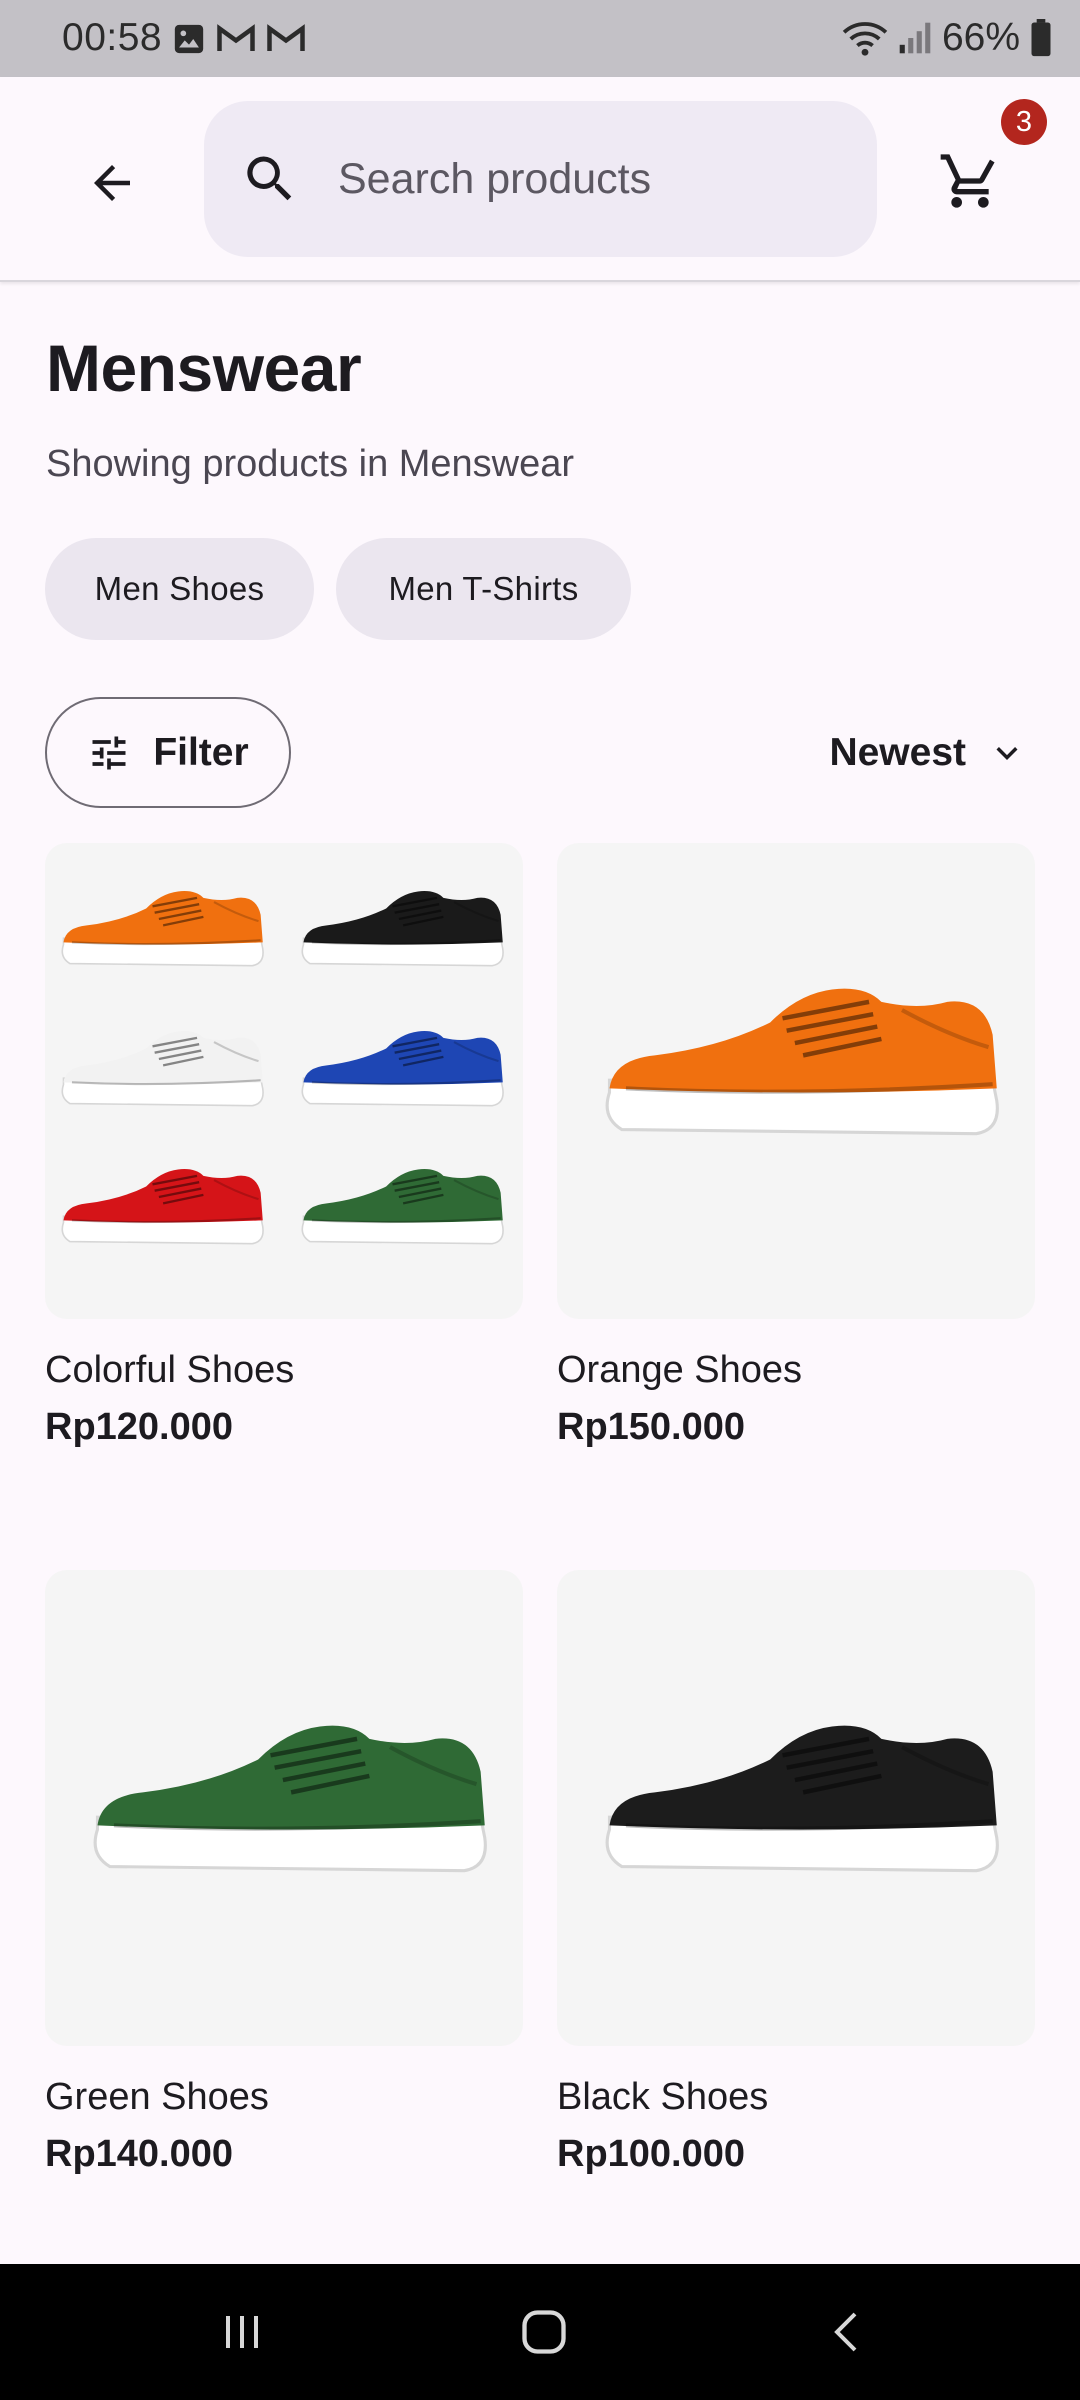  Describe the element at coordinates (170, 1370) in the screenshot. I see `product-name: Colorful Shoes` at that location.